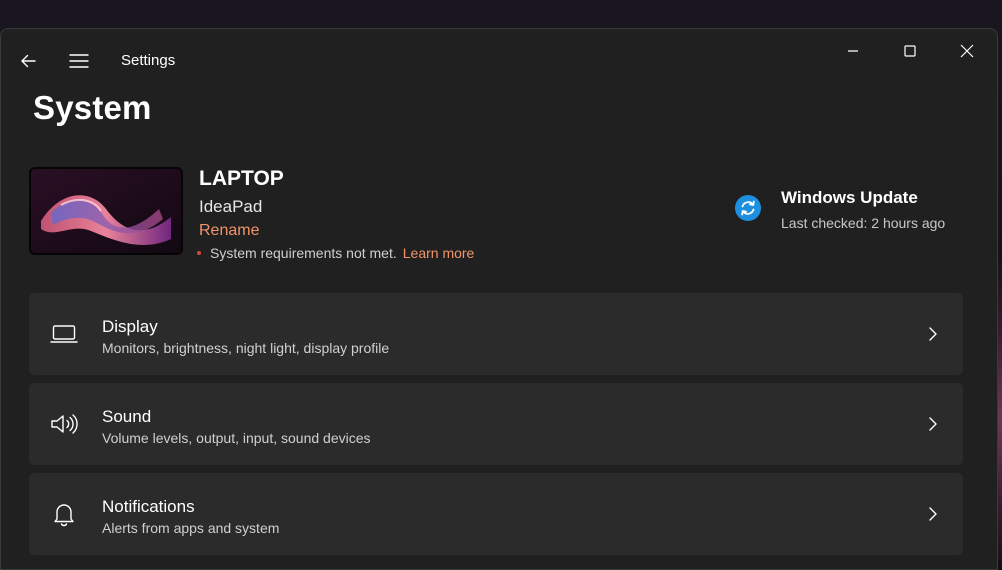  I want to click on device-model: IdeaPad, so click(231, 206).